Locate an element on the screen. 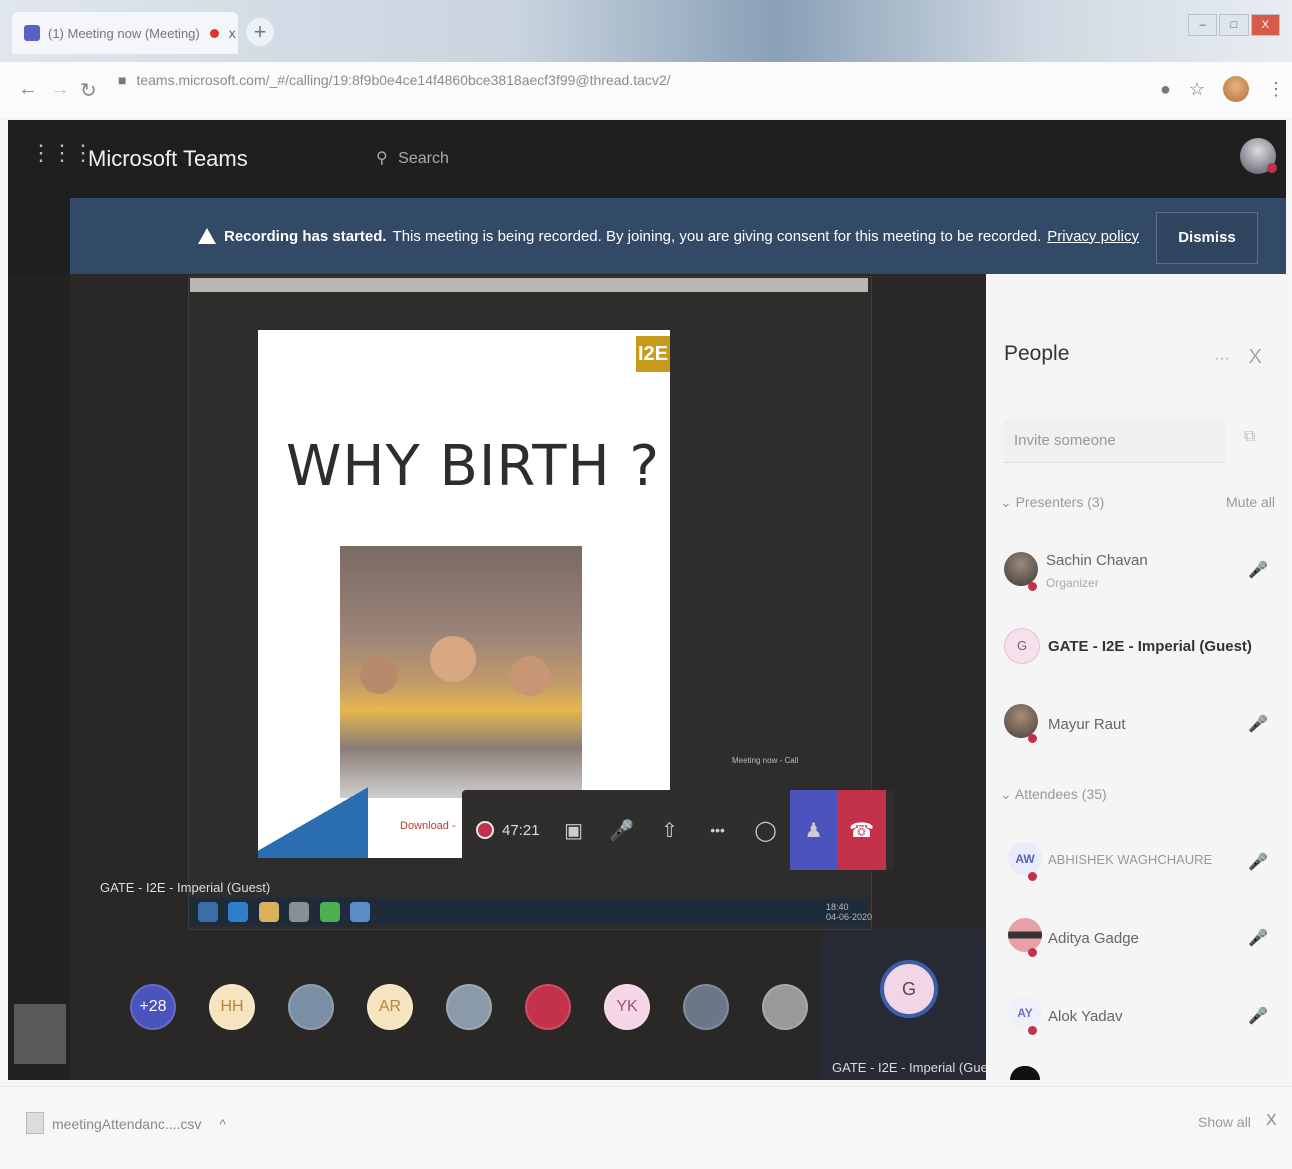 The height and width of the screenshot is (1169, 1292). app-brand: Microsoft Teams is located at coordinates (168, 158).